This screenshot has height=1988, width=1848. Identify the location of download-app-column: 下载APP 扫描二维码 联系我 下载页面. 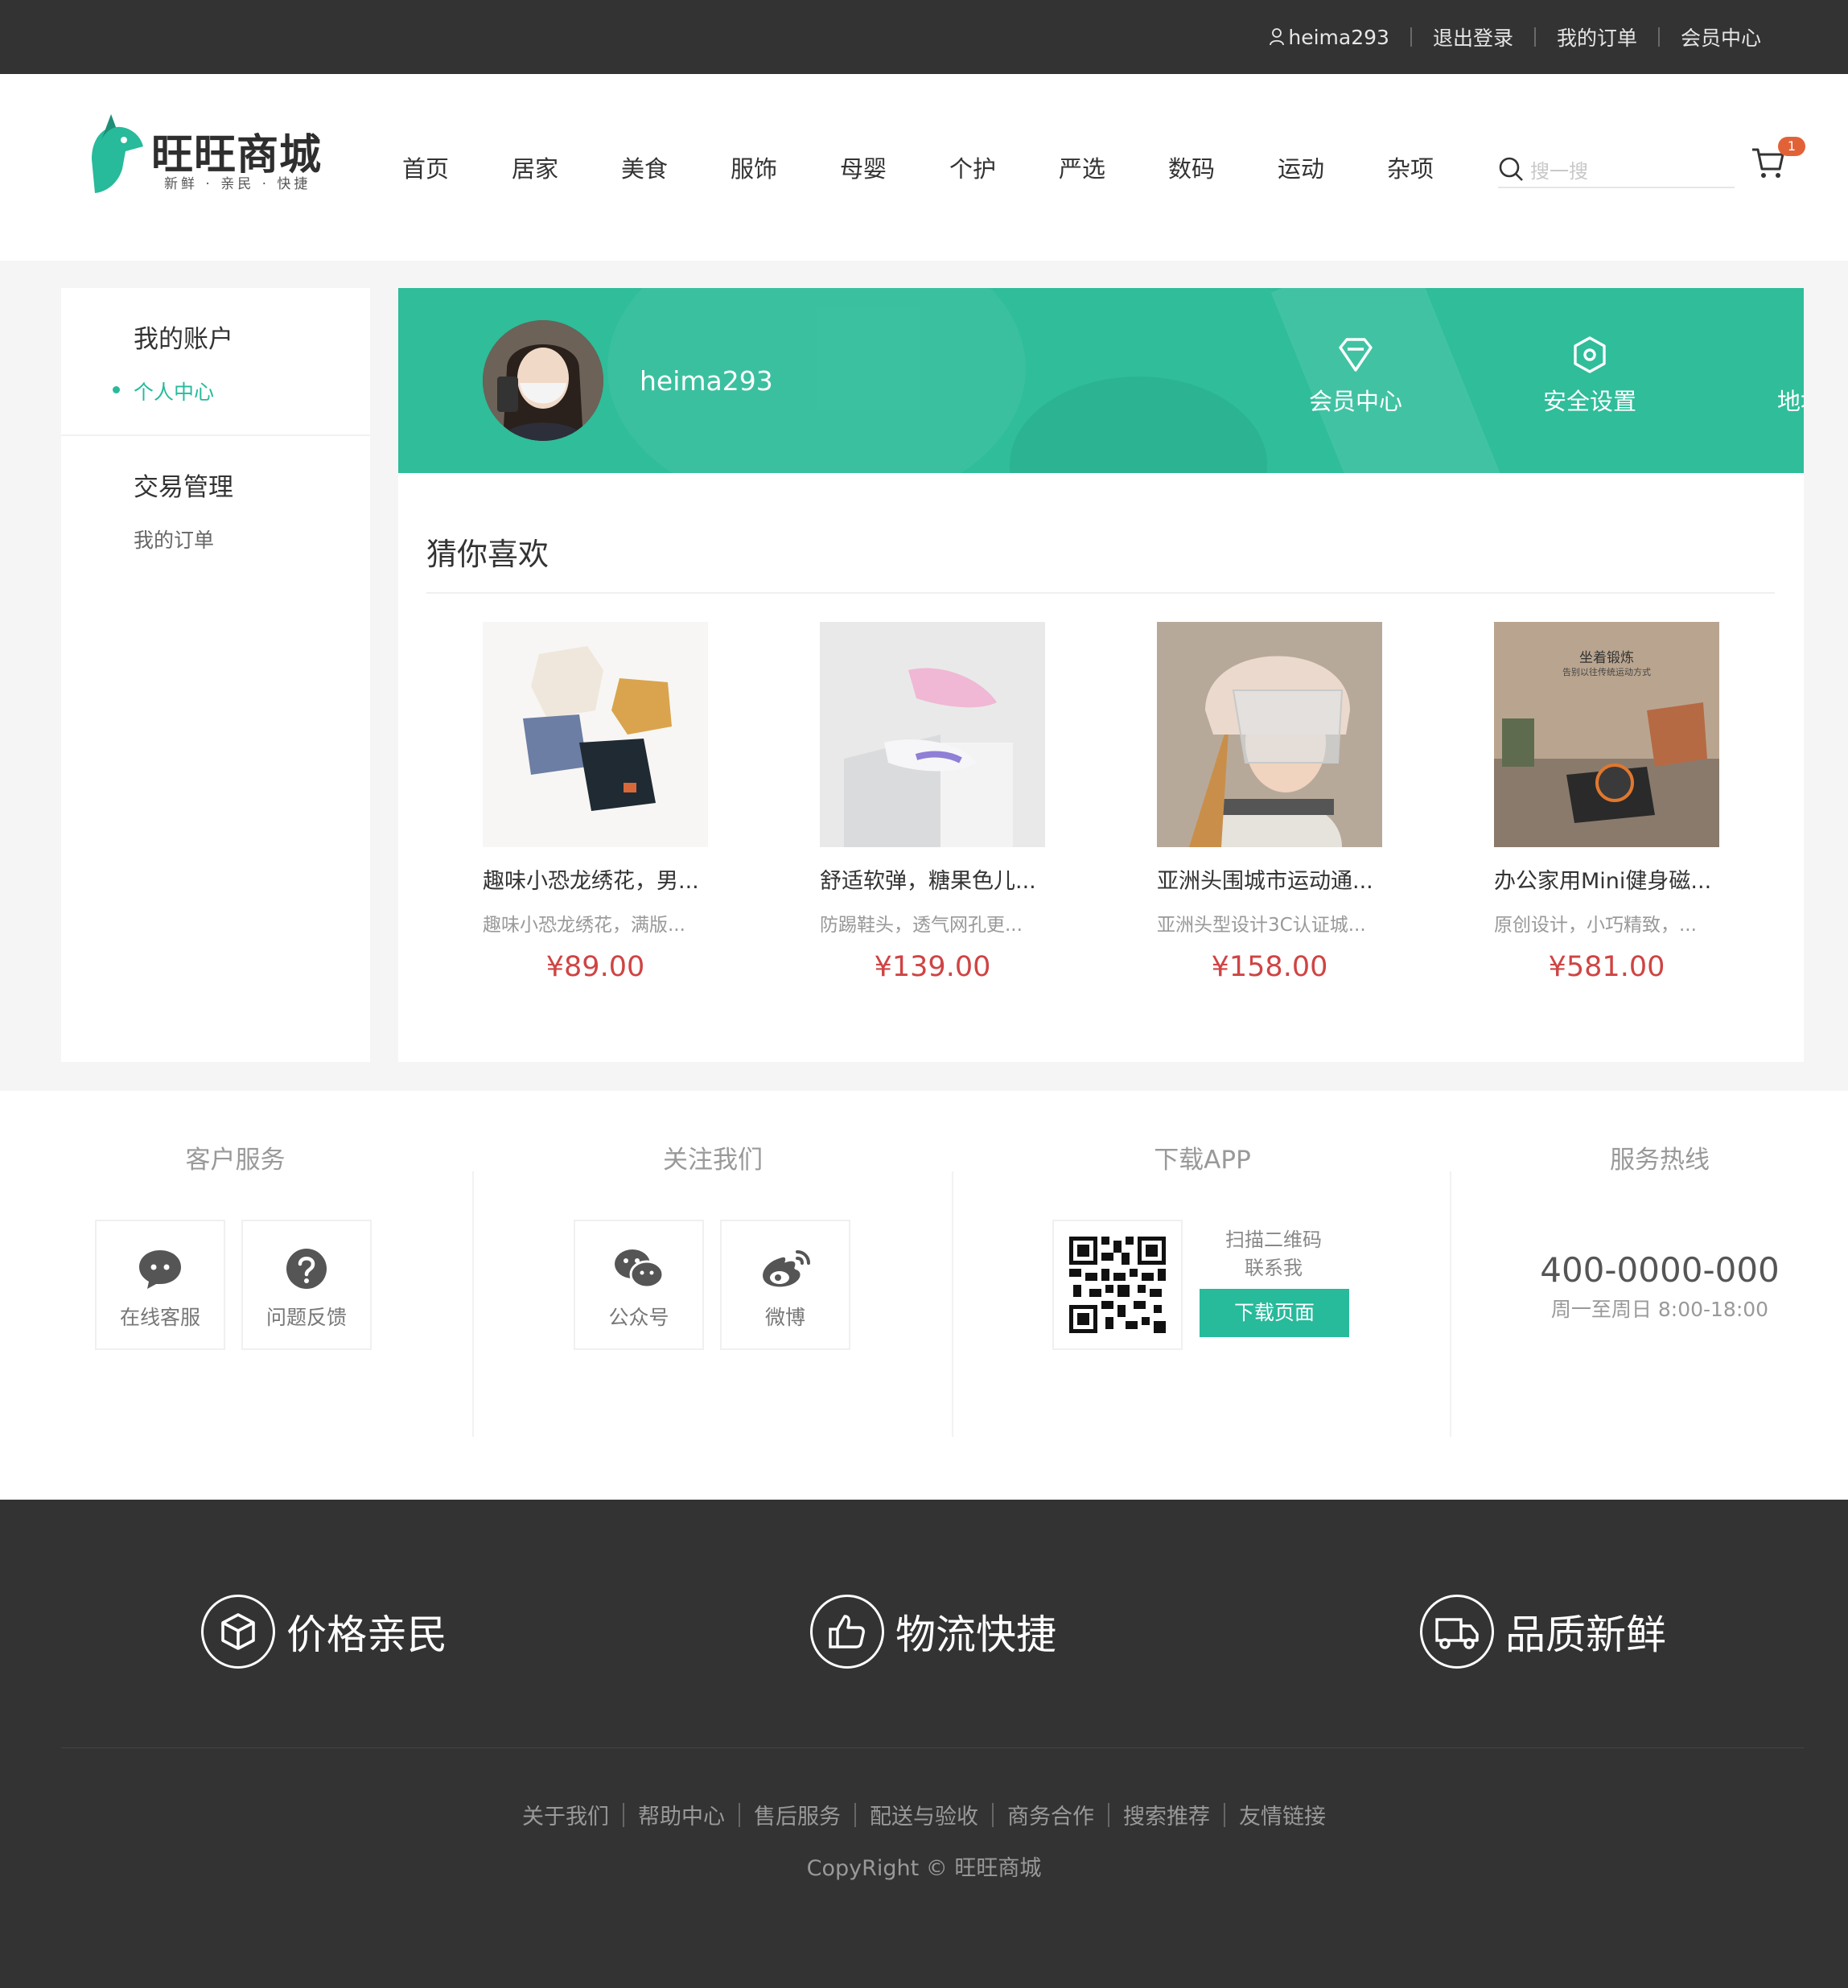
(1202, 1272).